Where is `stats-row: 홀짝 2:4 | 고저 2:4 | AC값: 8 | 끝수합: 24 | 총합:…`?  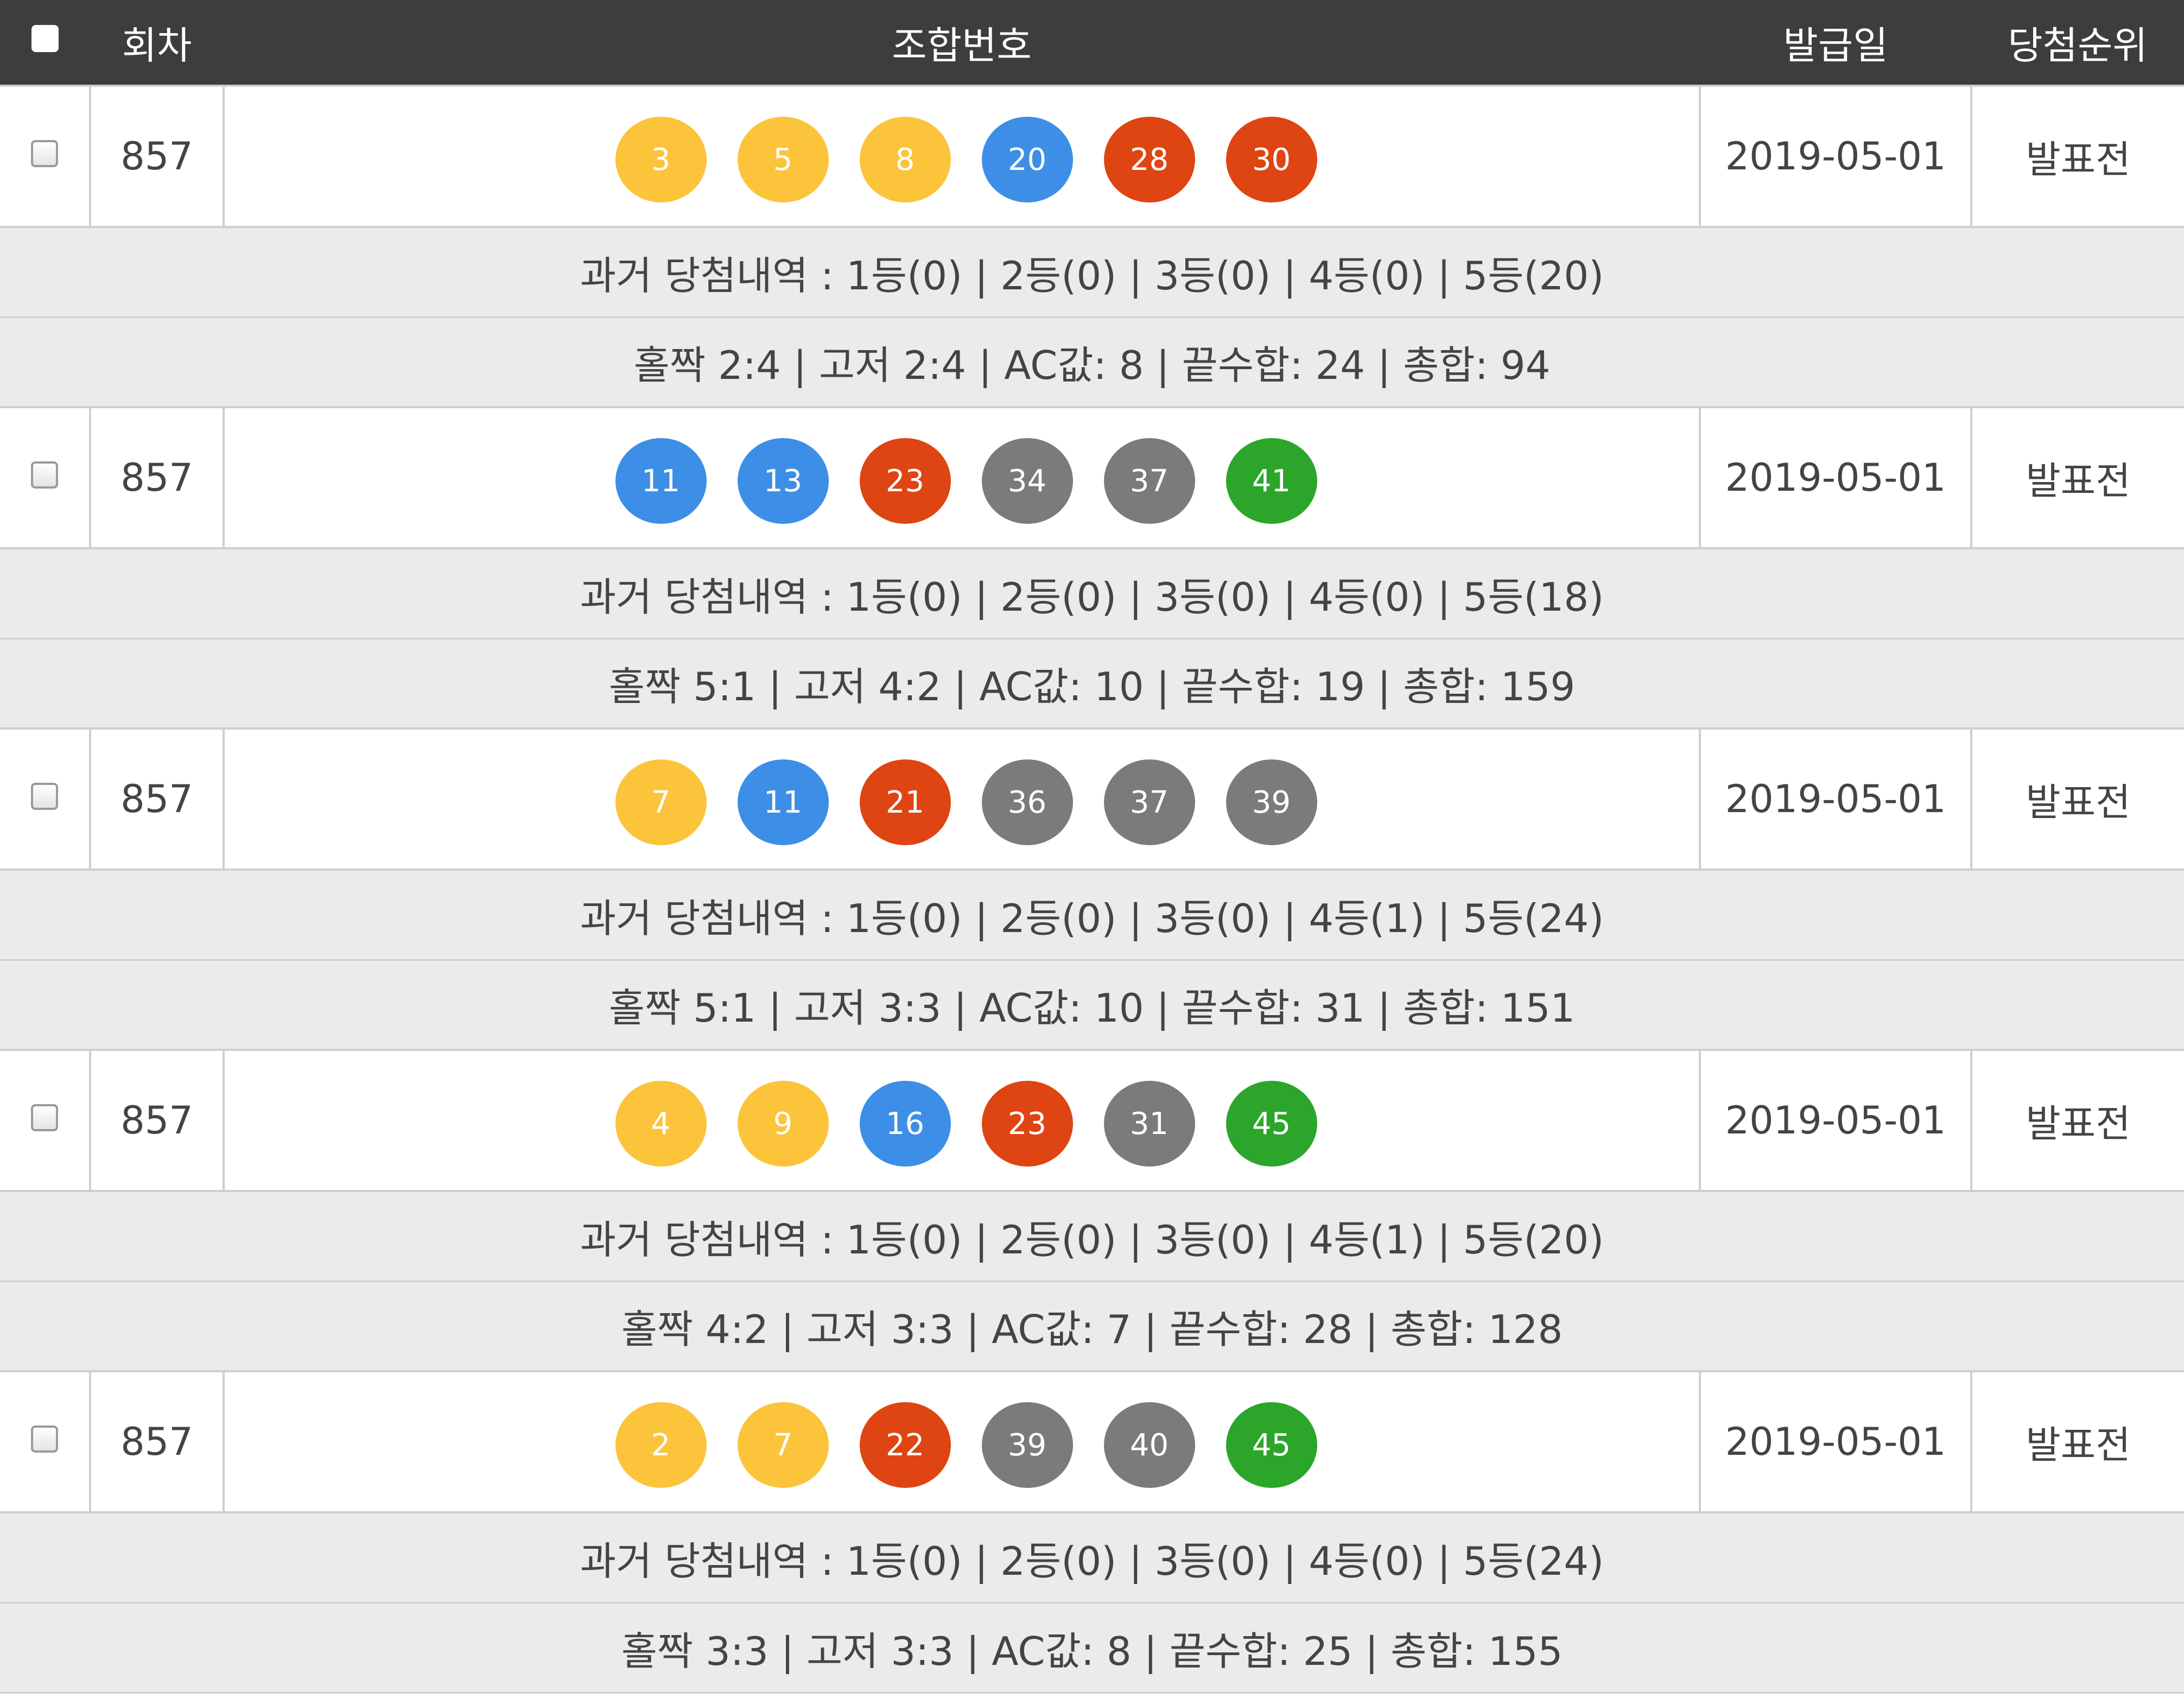 stats-row: 홀짝 2:4 | 고저 2:4 | AC값: 8 | 끝수합: 24 | 총합:… is located at coordinates (1092, 362).